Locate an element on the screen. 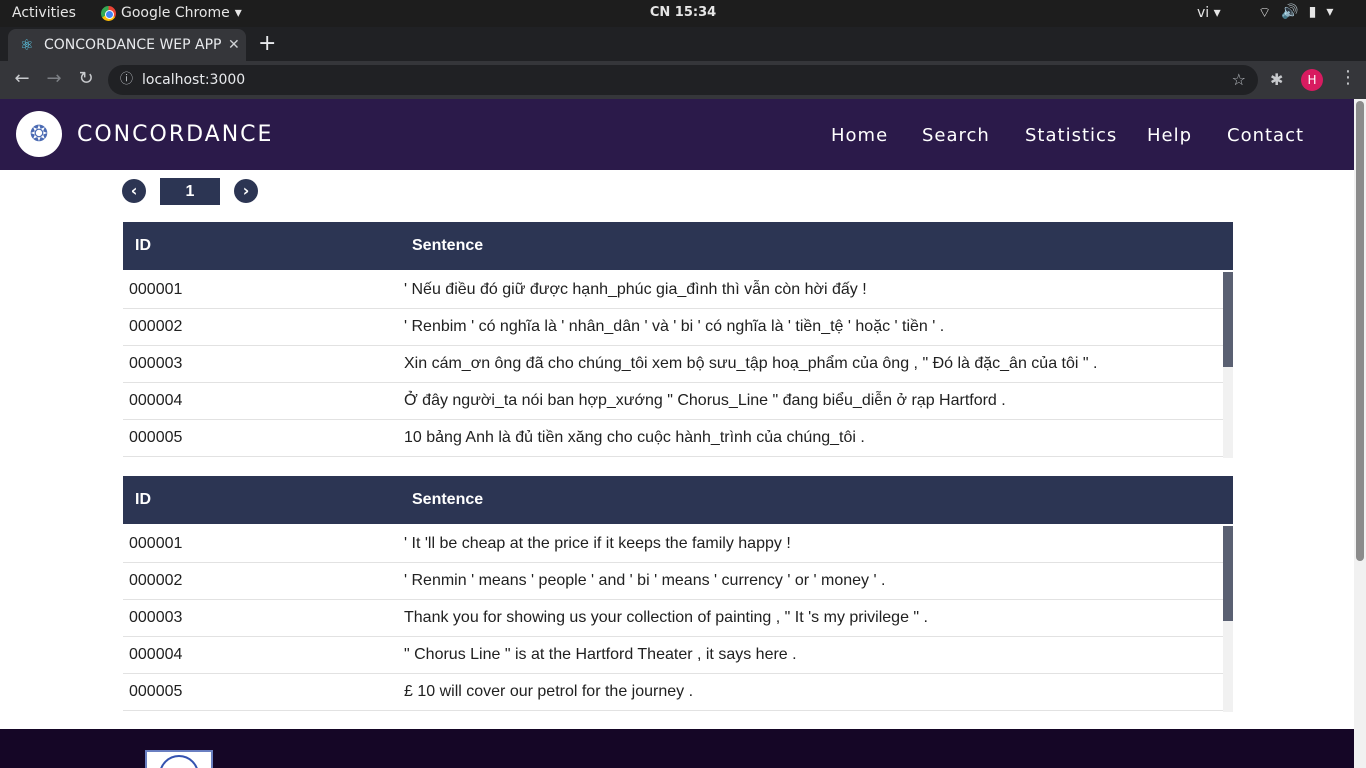  nav-contact: Contact is located at coordinates (1265, 135).